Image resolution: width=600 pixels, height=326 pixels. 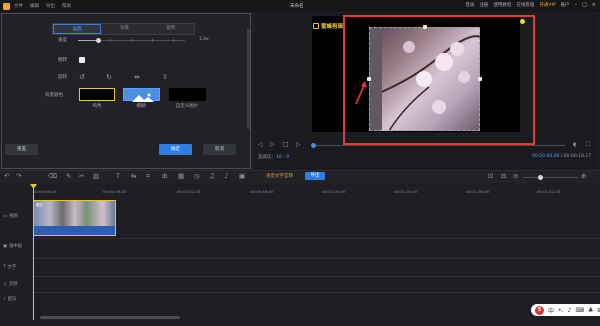 What do you see at coordinates (576, 5) in the screenshot?
I see `minimize-icon: –` at bounding box center [576, 5].